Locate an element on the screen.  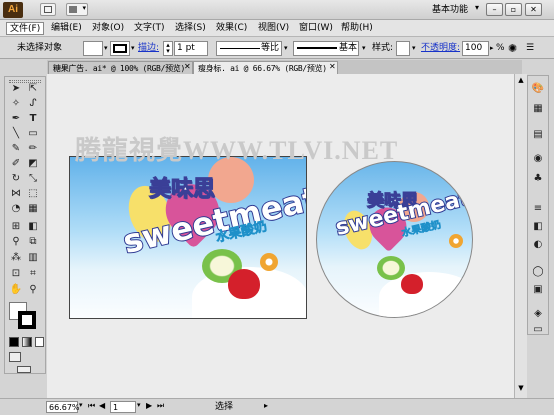
fill-swatch is located at coordinates (93, 48).